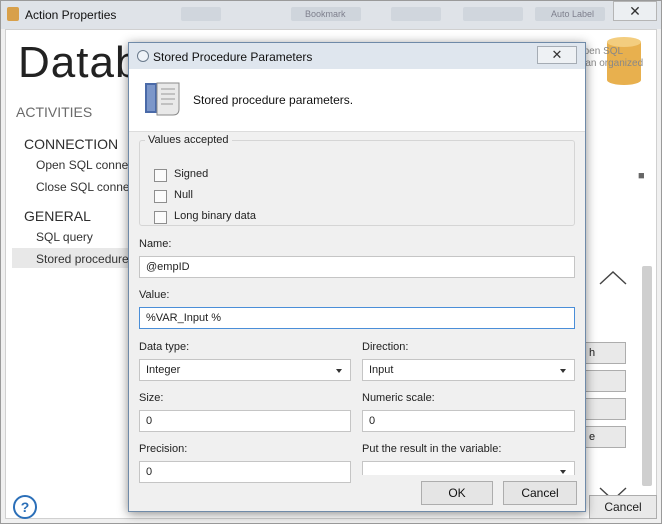  I want to click on help-button: ?, so click(25, 507).